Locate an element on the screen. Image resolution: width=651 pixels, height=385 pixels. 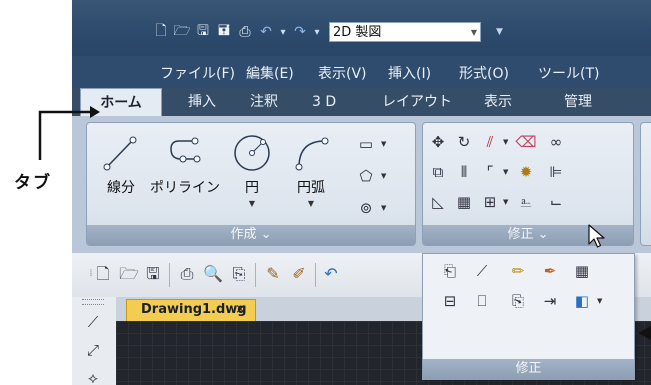
title-bar: 🗋 🗁 🖫 🖬 ⎙ ↶ ▾ ↷ ▾ 2D 製図 ▼ ▼ is located at coordinates (361, 28).